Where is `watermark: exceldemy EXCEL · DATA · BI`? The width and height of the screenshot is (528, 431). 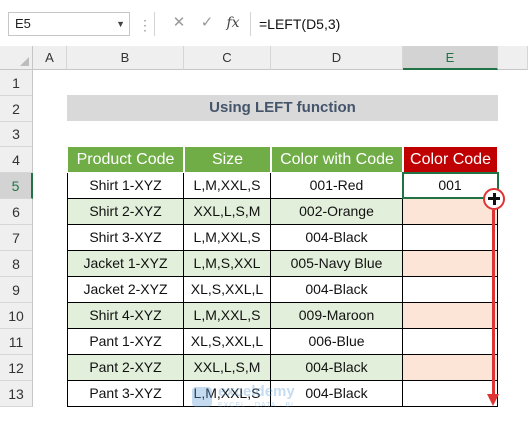 watermark: exceldemy EXCEL · DATA · BI is located at coordinates (267, 399).